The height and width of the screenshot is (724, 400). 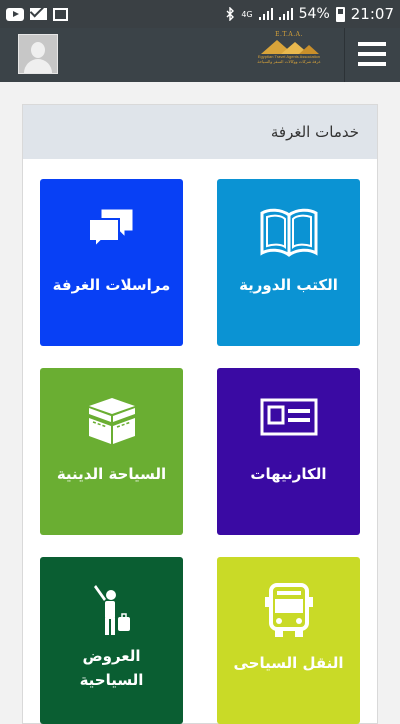 What do you see at coordinates (111, 451) in the screenshot?
I see `tile-religious-tourism: السياحة الدينية` at bounding box center [111, 451].